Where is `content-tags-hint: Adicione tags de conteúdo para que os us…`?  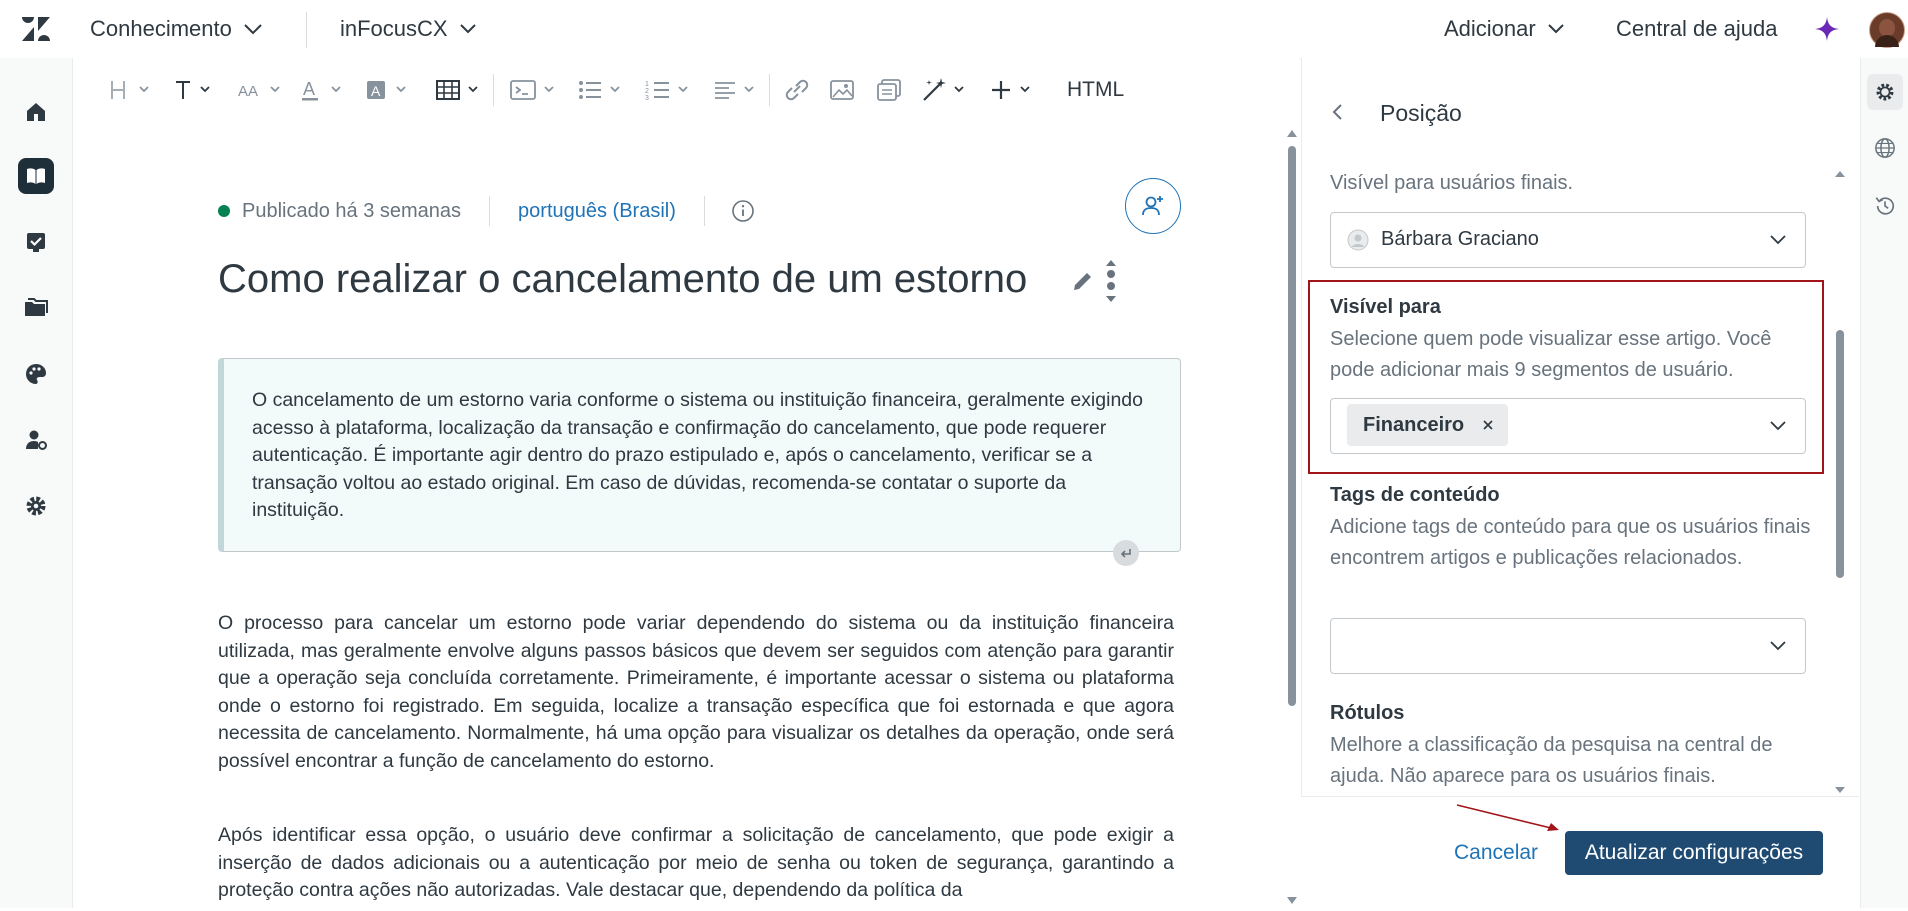
content-tags-hint: Adicione tags de conteúdo para que os us… is located at coordinates (1570, 542).